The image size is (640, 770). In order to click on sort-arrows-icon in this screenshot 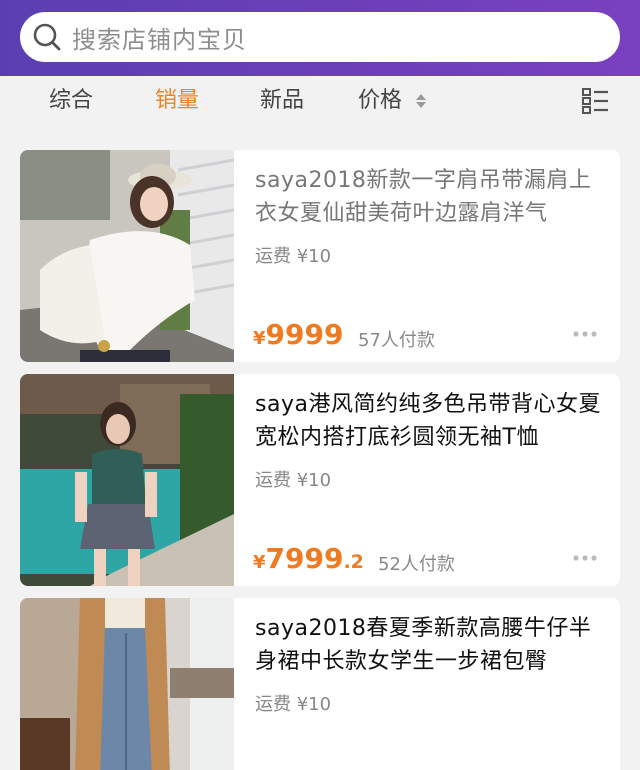, I will do `click(421, 101)`.